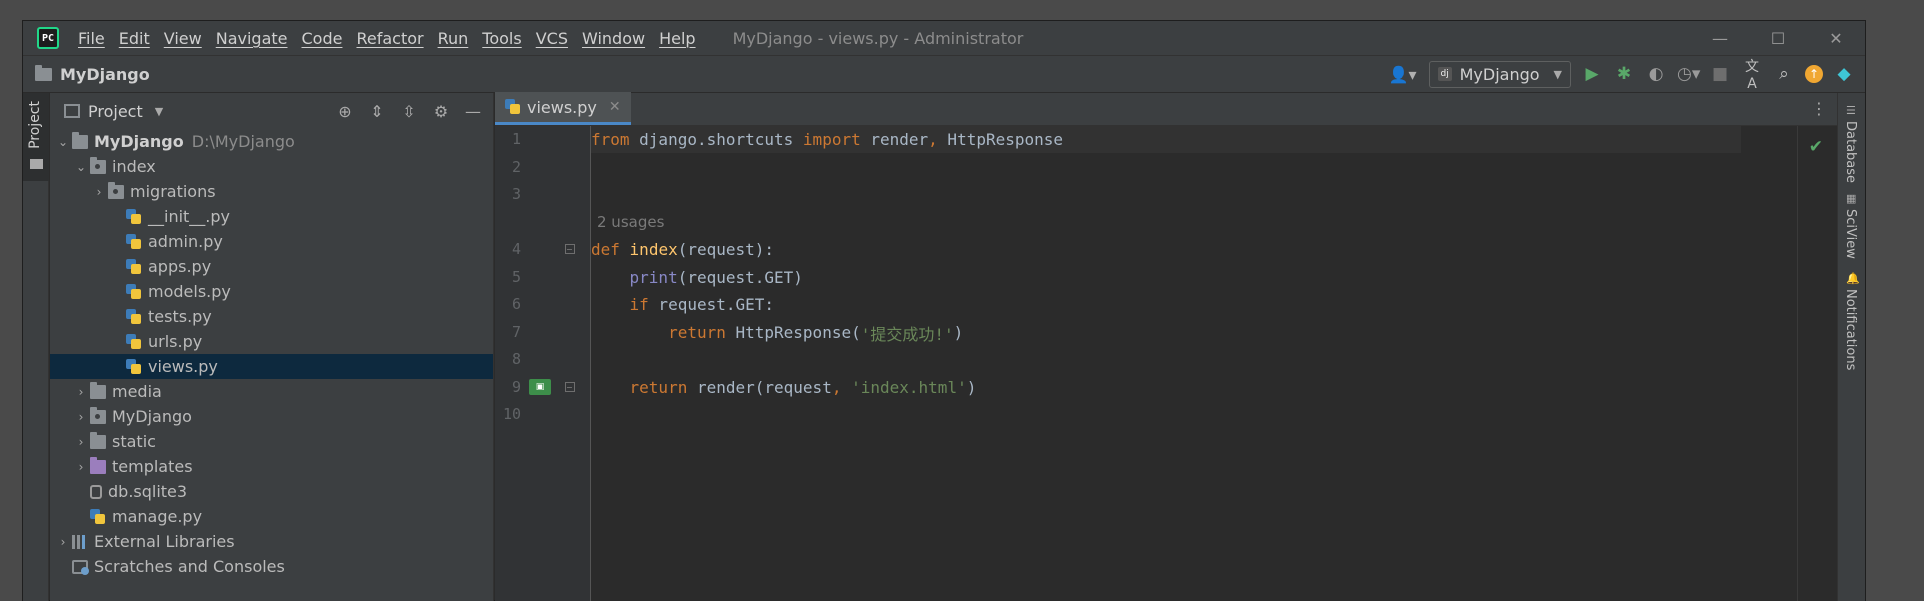 Image resolution: width=1924 pixels, height=601 pixels. What do you see at coordinates (1688, 74) in the screenshot?
I see `profile-icon: ◷▾` at bounding box center [1688, 74].